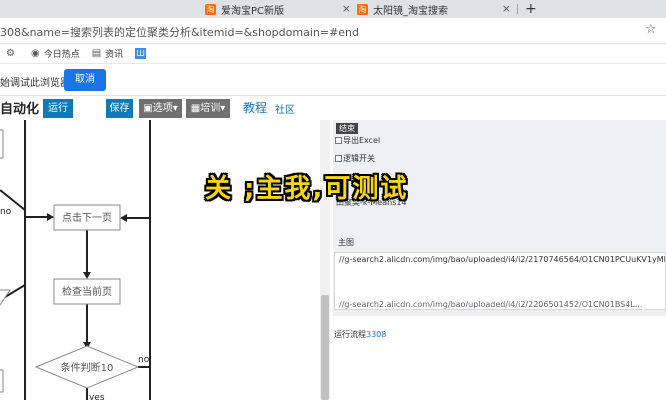  Describe the element at coordinates (346, 242) in the screenshot. I see `main-image-label: 主图` at that location.